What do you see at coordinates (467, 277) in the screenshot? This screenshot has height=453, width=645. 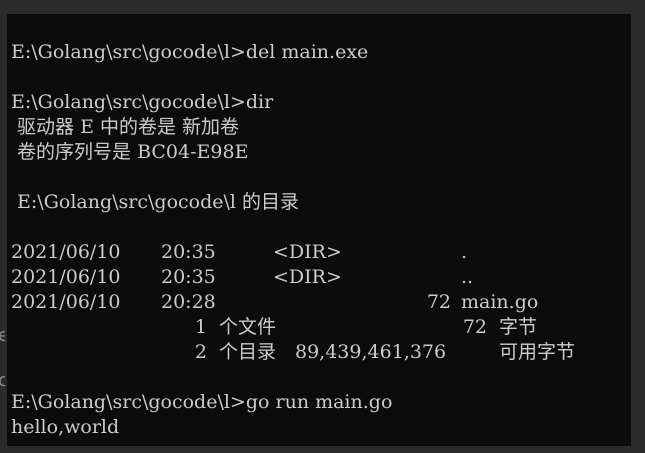 I see `dir-row-name: ..` at bounding box center [467, 277].